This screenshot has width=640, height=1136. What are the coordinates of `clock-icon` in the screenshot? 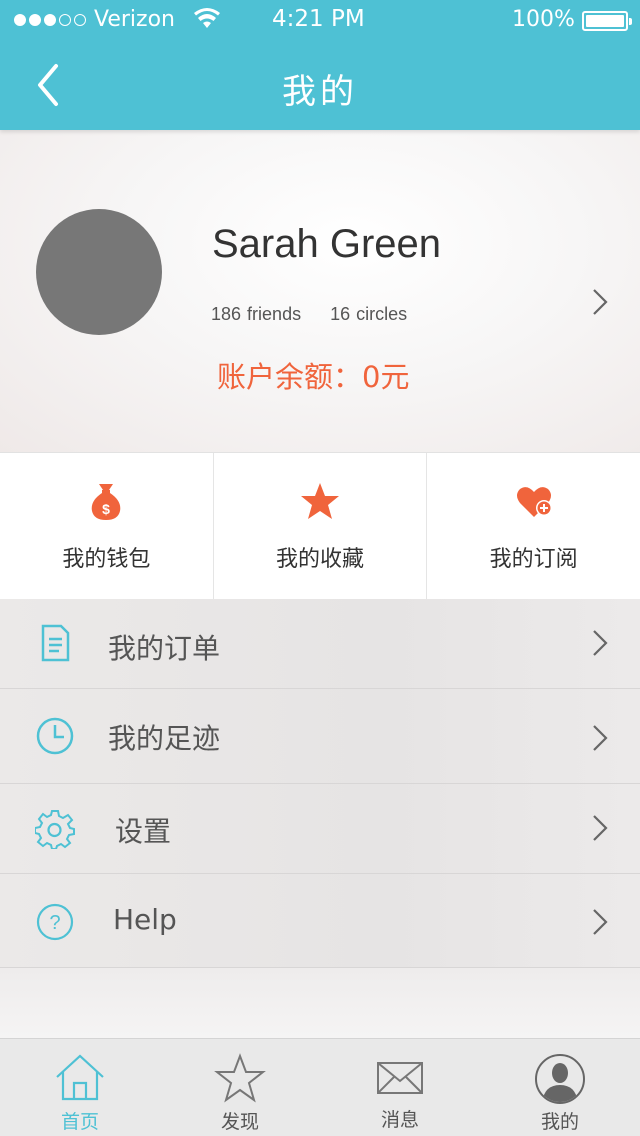 It's located at (55, 736).